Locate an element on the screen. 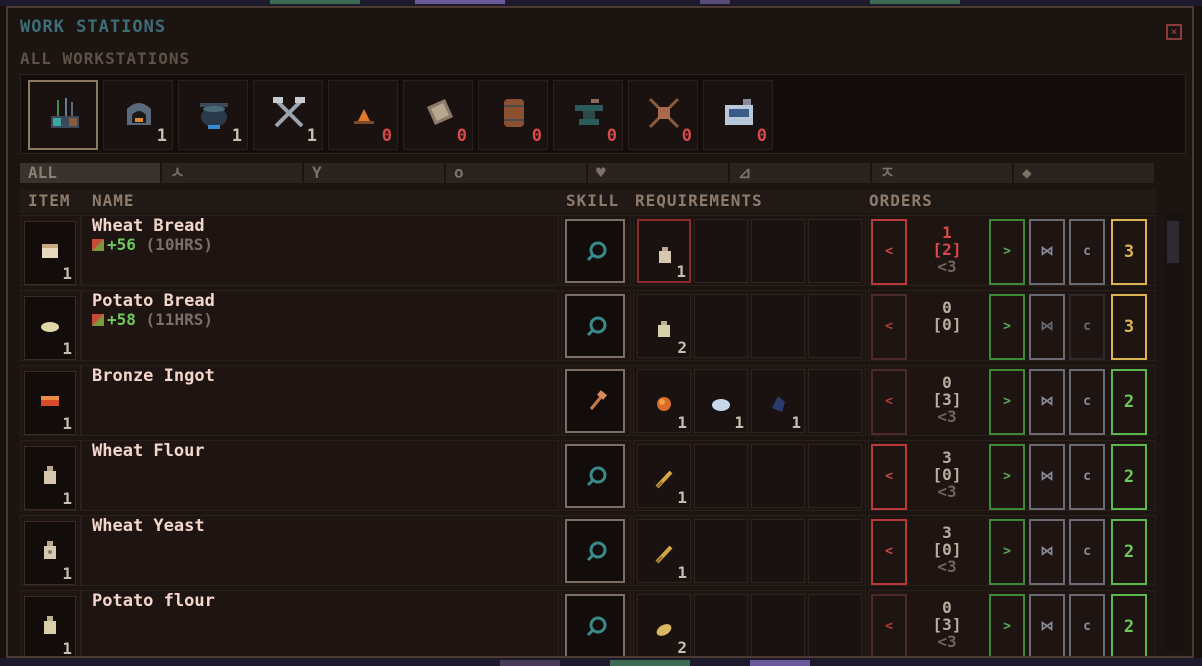 The height and width of the screenshot is (666, 1202). name-cell: Potato Bread +58 (11HRS) is located at coordinates (320, 325).